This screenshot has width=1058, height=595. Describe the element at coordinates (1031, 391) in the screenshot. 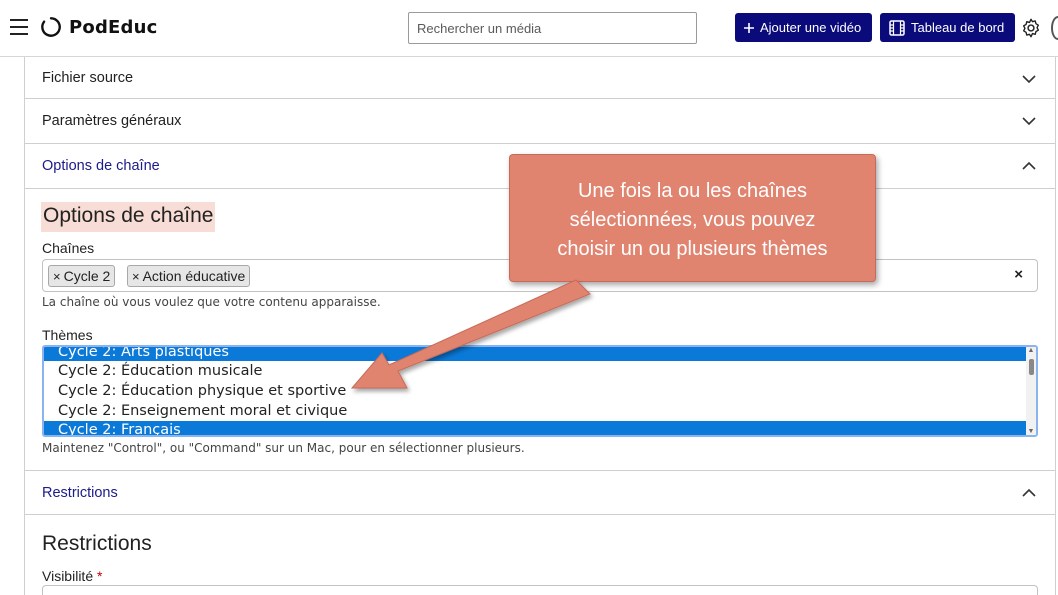

I see `themes-scrollbar: ▲ ▼` at that location.